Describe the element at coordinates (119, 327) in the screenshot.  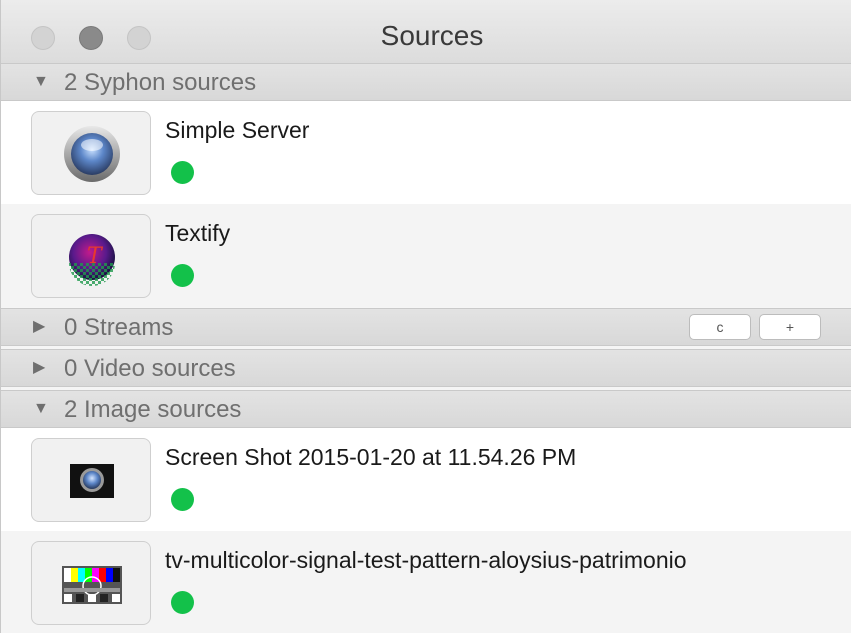
I see `section-label: 0 Streams` at that location.